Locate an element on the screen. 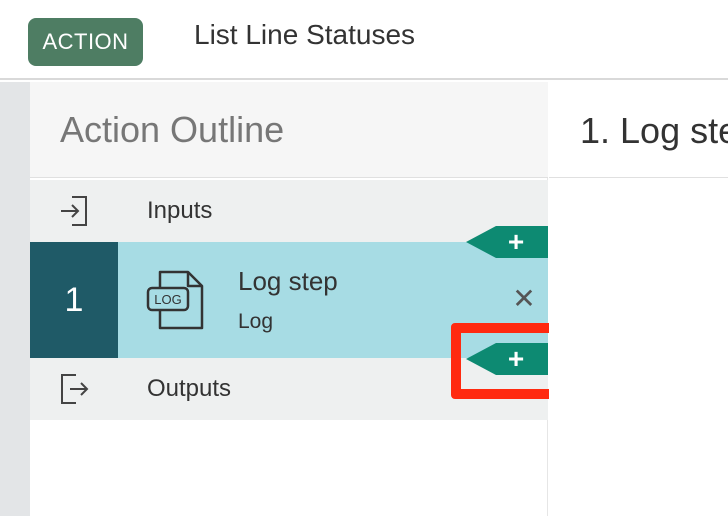 The image size is (728, 516). step-type: Log is located at coordinates (256, 321).